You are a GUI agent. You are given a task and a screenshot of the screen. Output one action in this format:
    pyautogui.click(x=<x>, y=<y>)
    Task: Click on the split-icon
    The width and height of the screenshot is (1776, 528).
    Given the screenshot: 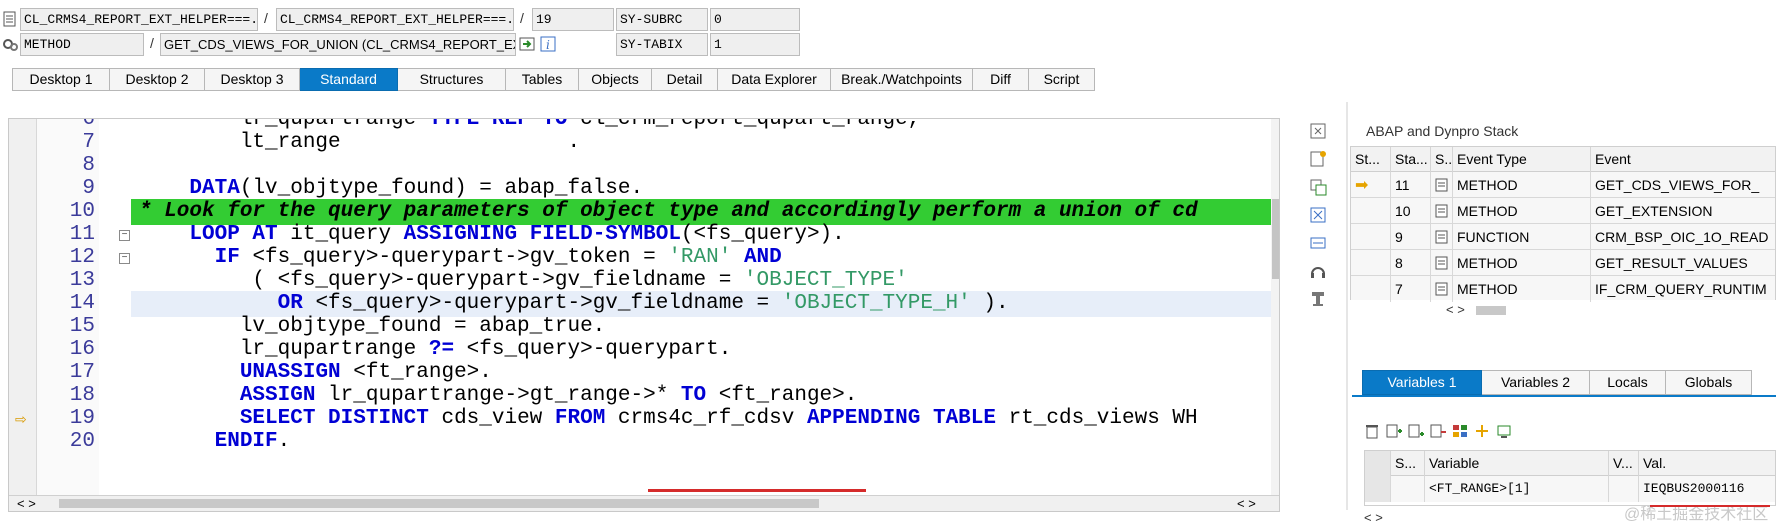 What is the action you would take?
    pyautogui.click(x=1482, y=431)
    